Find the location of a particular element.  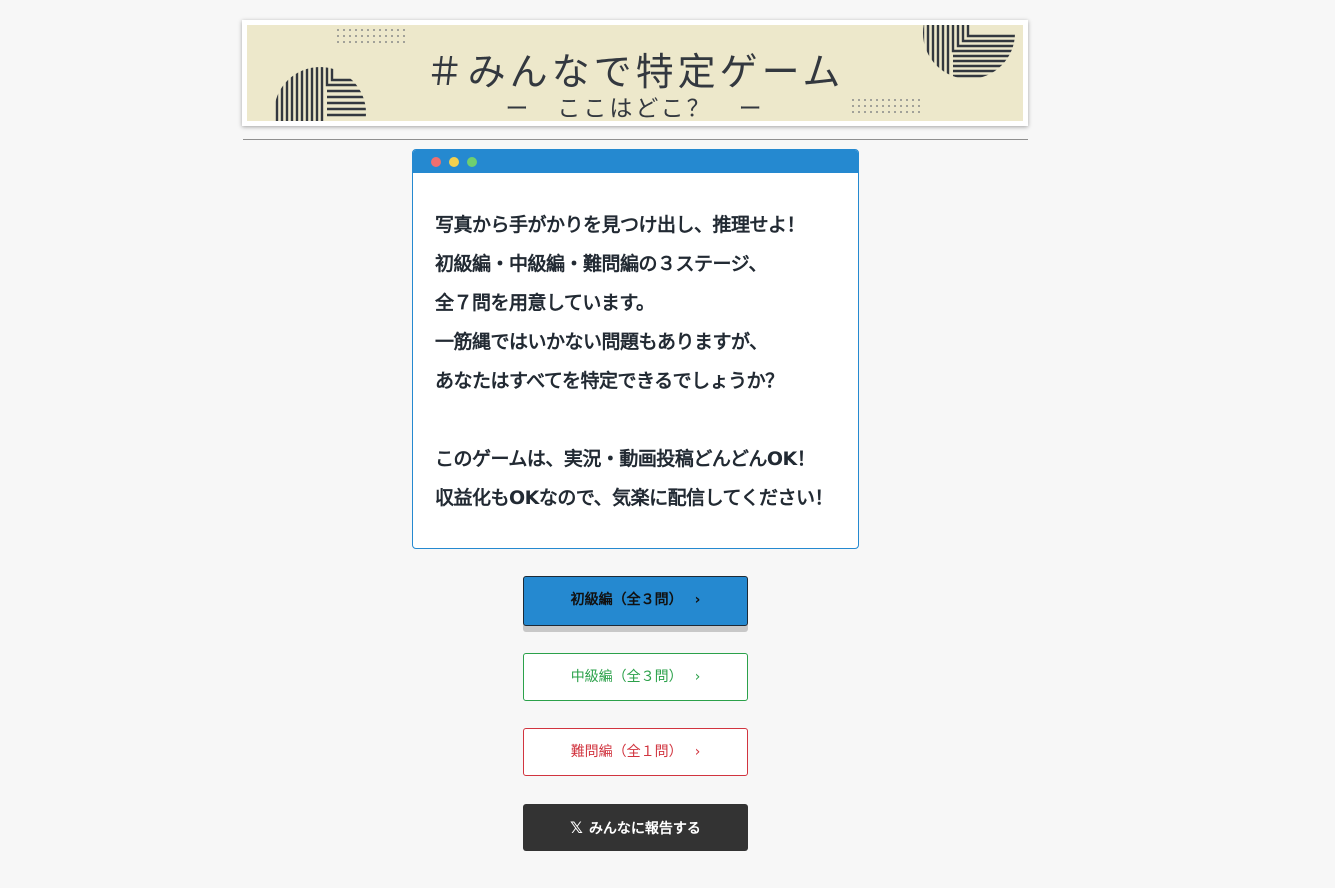

banner-title: ＃みんなで特定ゲーム is located at coordinates (635, 72).